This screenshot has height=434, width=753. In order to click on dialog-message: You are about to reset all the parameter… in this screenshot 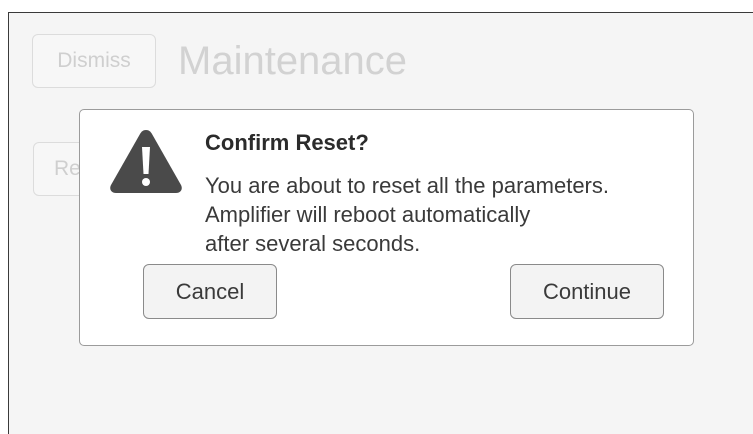, I will do `click(407, 214)`.